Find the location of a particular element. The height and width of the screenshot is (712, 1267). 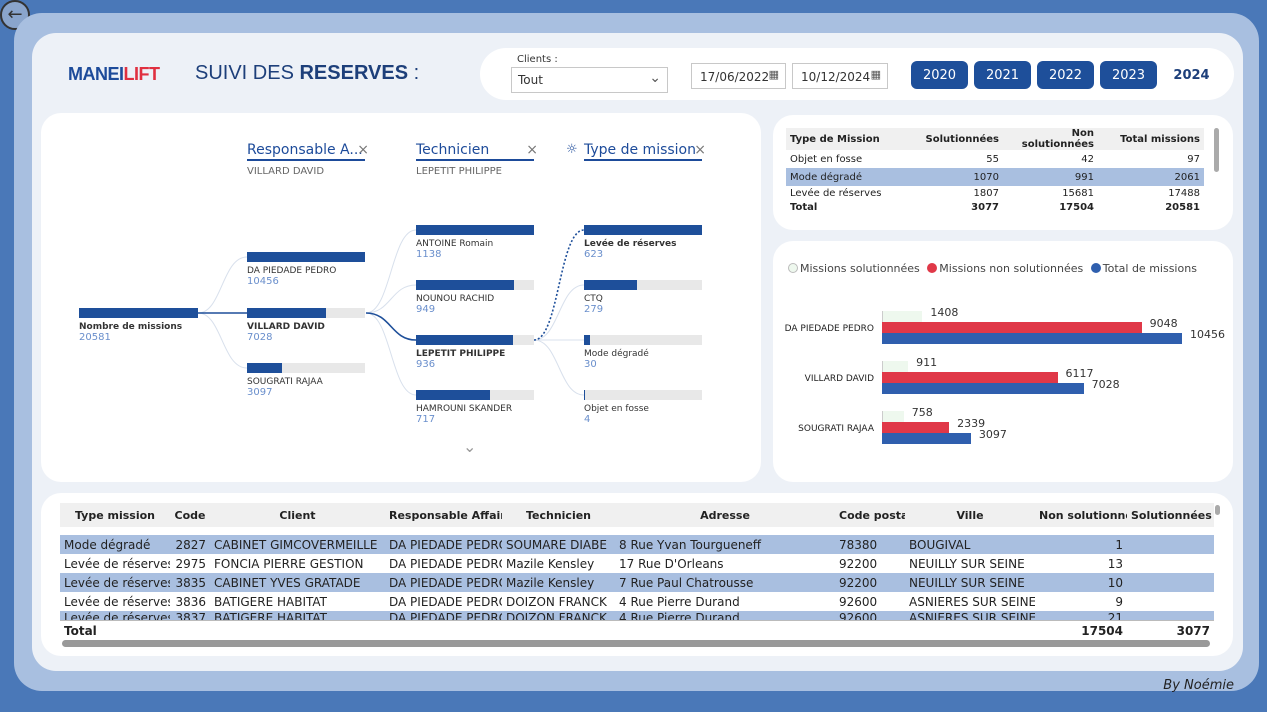

table-row: Mode dégradé 1070 991 2061 is located at coordinates (995, 177).